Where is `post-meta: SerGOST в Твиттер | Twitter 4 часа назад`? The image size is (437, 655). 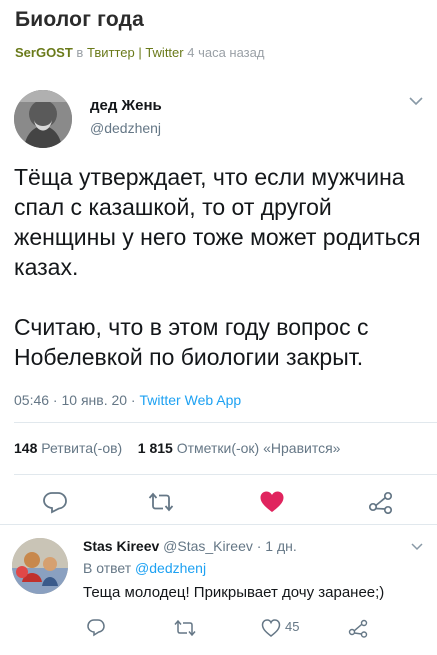 post-meta: SerGOST в Твиттер | Twitter 4 часа назад is located at coordinates (221, 52).